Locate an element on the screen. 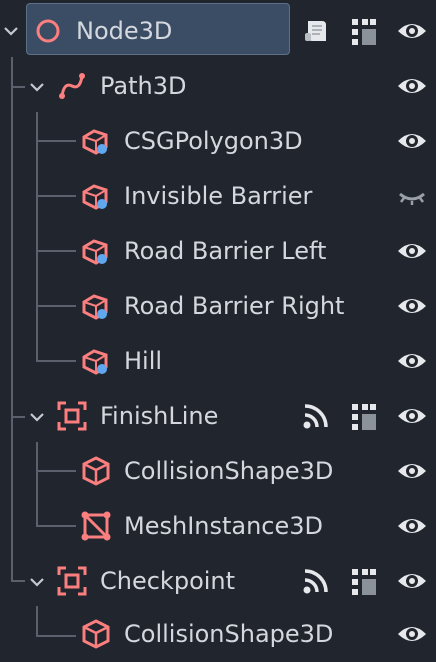 This screenshot has width=436, height=662. script-icon is located at coordinates (316, 31).